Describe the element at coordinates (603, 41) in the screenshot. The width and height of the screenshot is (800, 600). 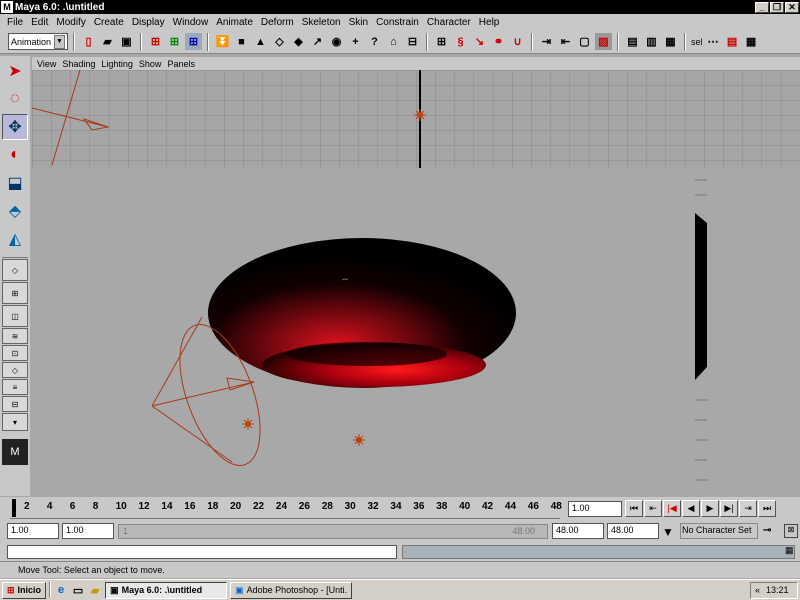
I see `construction-history-icon: ▨` at that location.